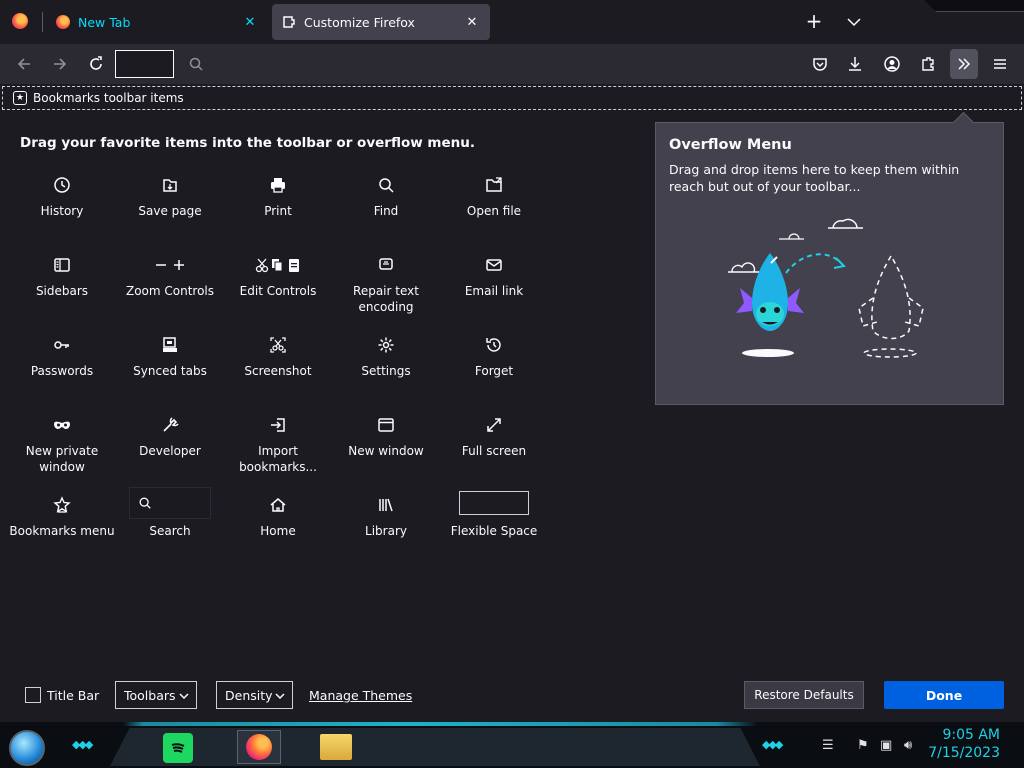 This screenshot has width=1024, height=768. I want to click on palette-item-new-window: New window, so click(386, 455).